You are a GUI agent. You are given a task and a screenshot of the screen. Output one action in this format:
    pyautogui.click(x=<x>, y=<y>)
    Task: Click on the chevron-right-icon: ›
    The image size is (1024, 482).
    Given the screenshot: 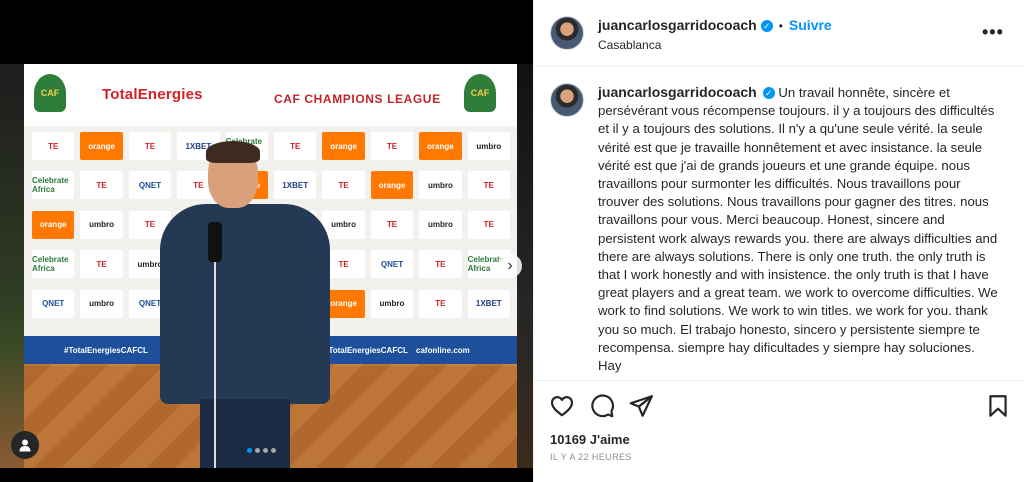 What is the action you would take?
    pyautogui.click(x=510, y=266)
    